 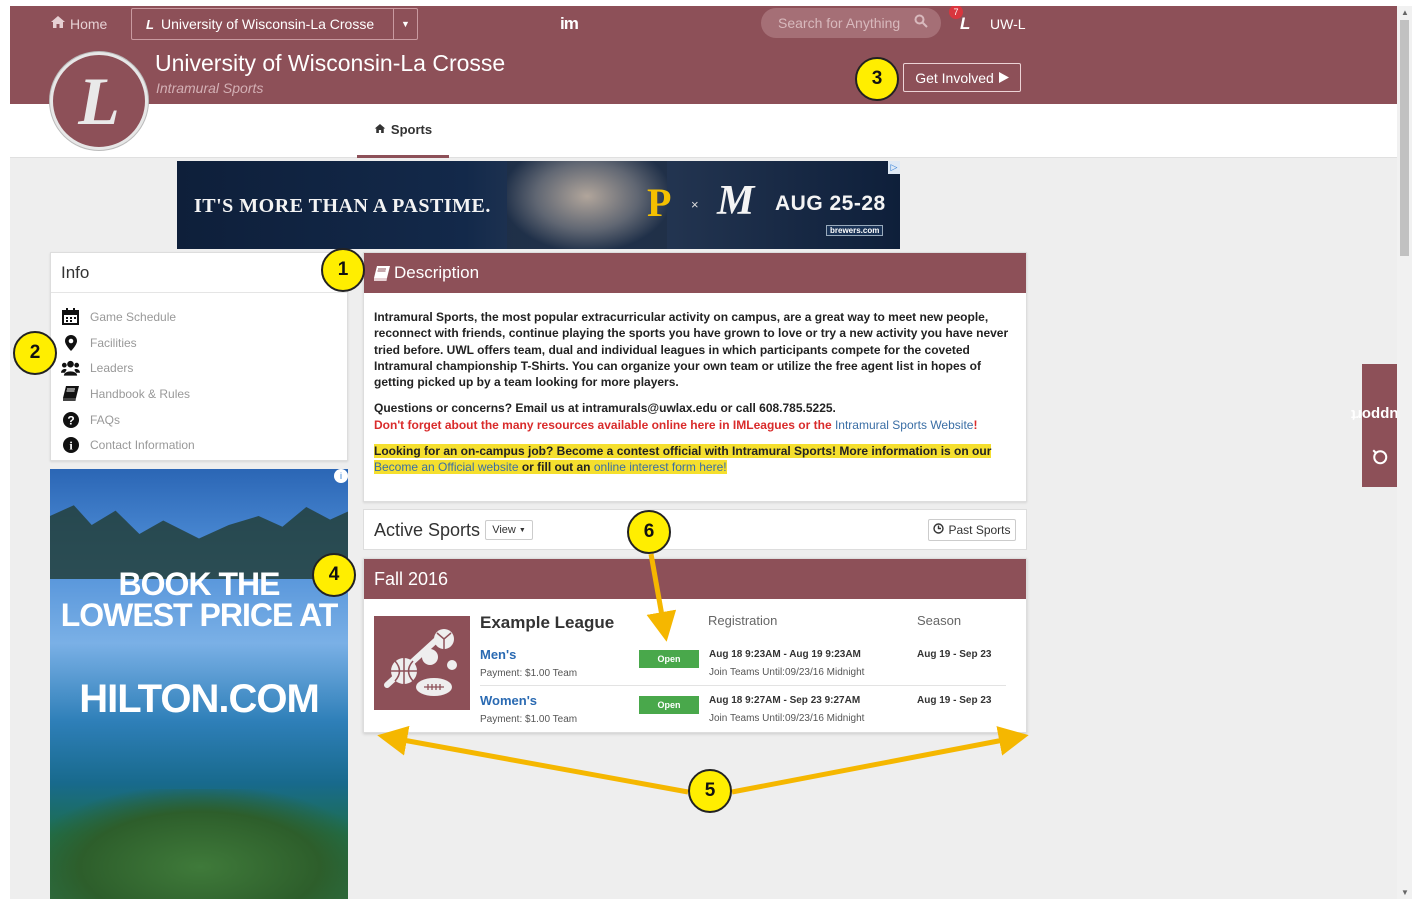 What do you see at coordinates (743, 685) in the screenshot?
I see `row-divider` at bounding box center [743, 685].